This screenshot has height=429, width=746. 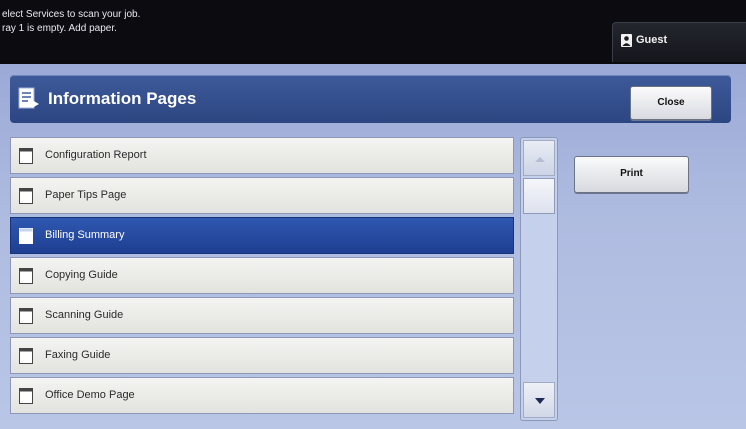 I want to click on list-item-office-demo-page: Office Demo Page, so click(x=262, y=395).